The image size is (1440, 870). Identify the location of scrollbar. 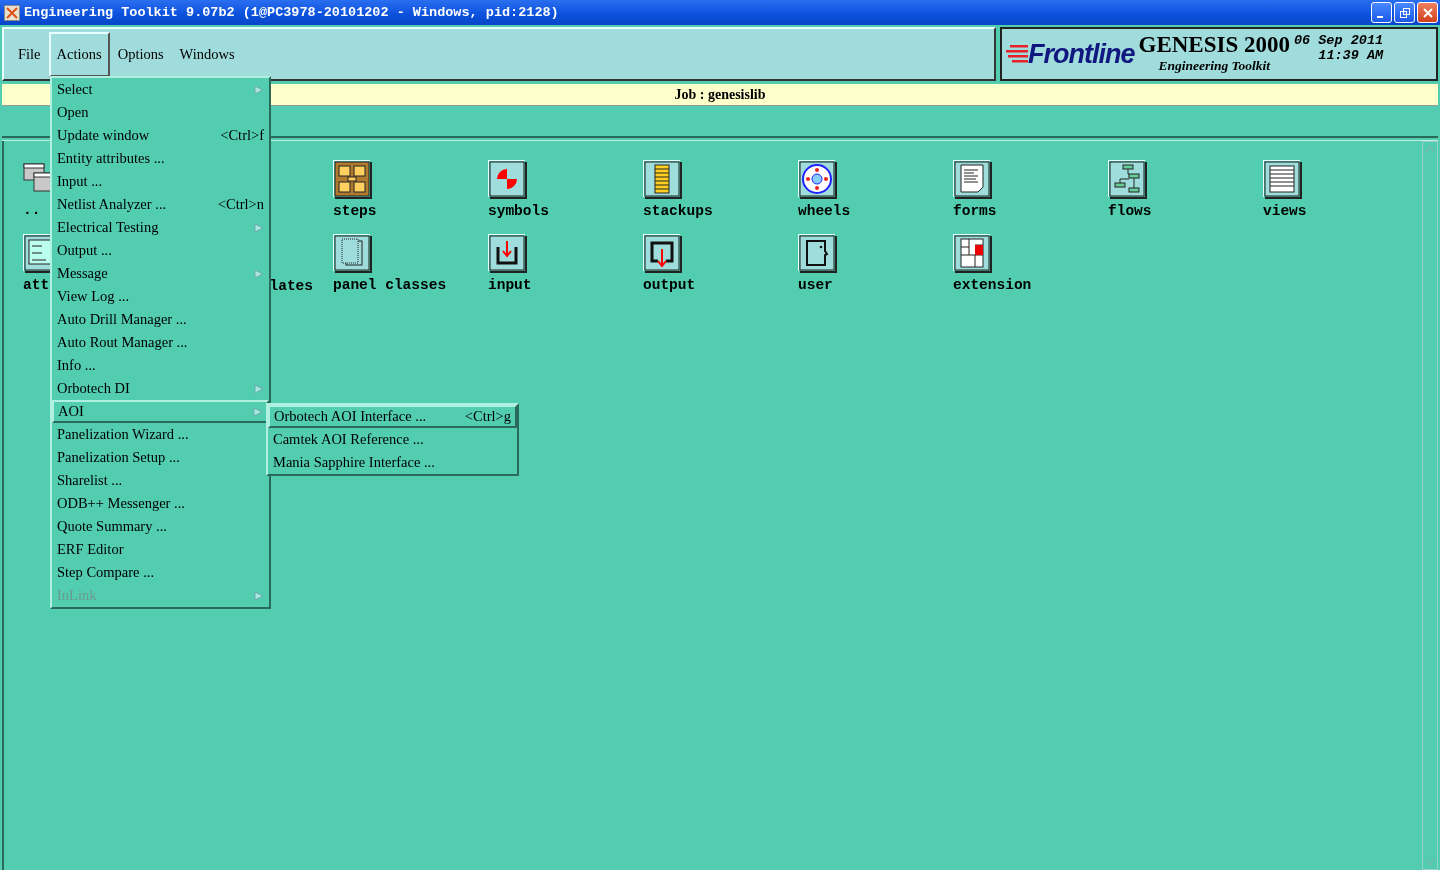
(1430, 505).